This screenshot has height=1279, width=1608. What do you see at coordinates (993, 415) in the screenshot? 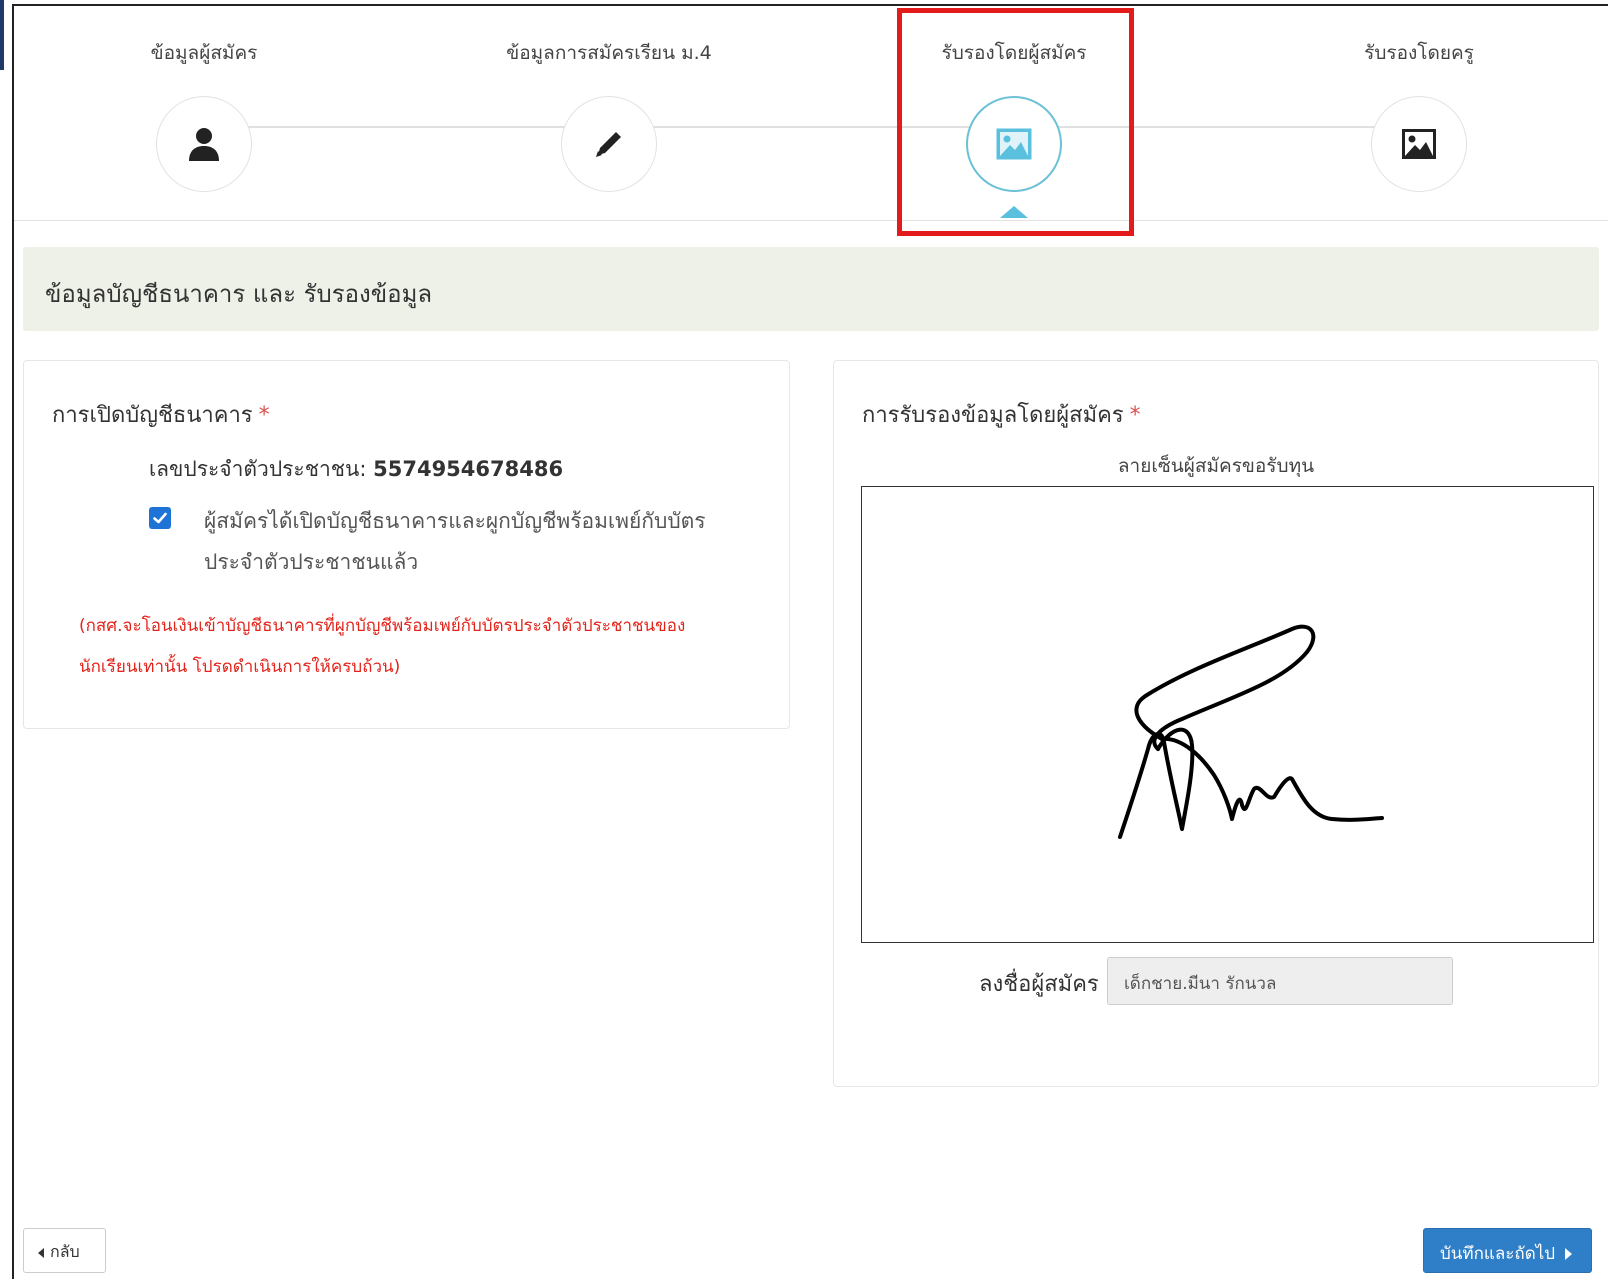
I see `certify-title-text: การรับรองข้อมูลโดยผู้สมัคร` at bounding box center [993, 415].